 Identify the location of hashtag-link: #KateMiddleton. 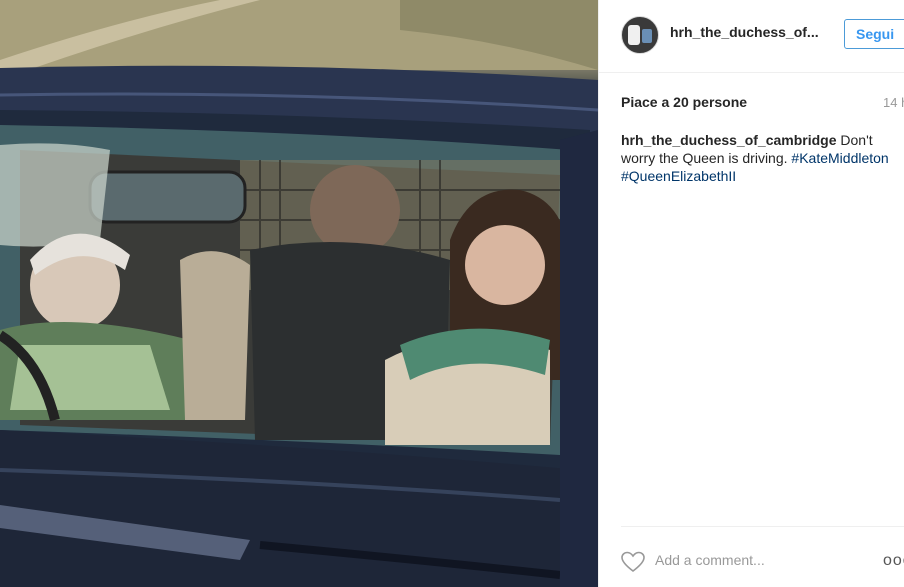
(839, 158).